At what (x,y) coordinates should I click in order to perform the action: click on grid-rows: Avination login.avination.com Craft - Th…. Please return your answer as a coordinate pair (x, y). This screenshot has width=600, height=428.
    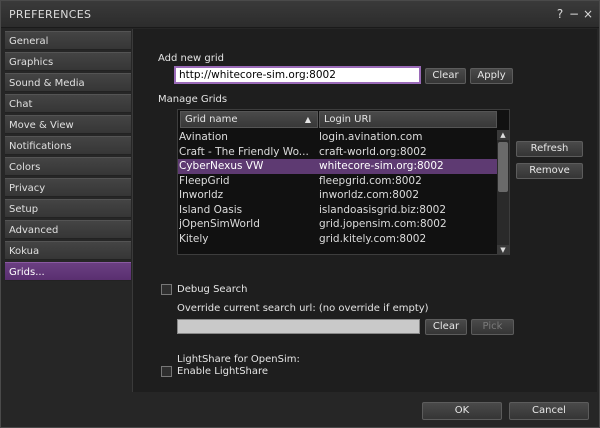
    Looking at the image, I should click on (338, 188).